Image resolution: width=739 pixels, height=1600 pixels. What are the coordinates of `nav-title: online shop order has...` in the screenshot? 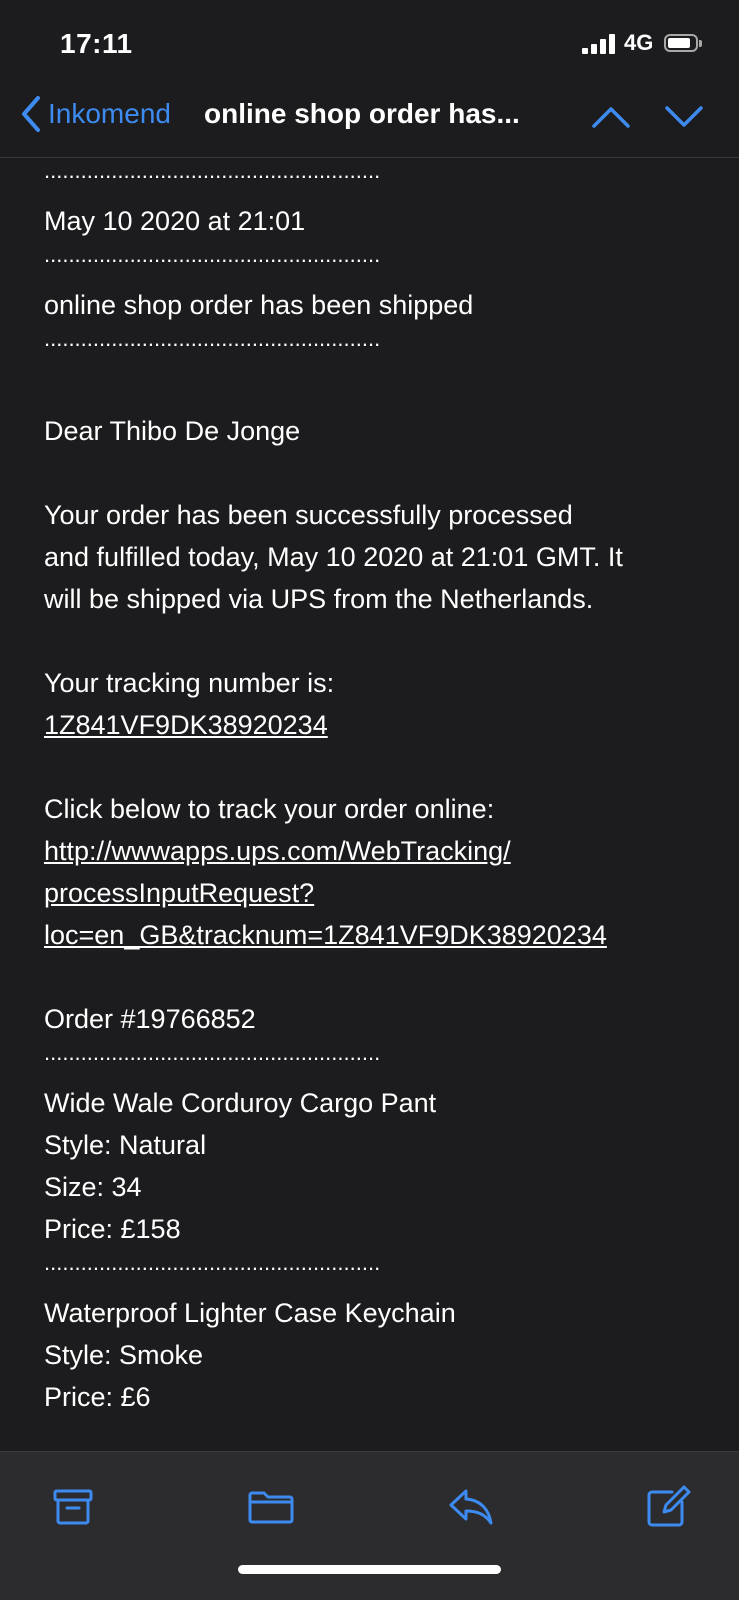 It's located at (362, 113).